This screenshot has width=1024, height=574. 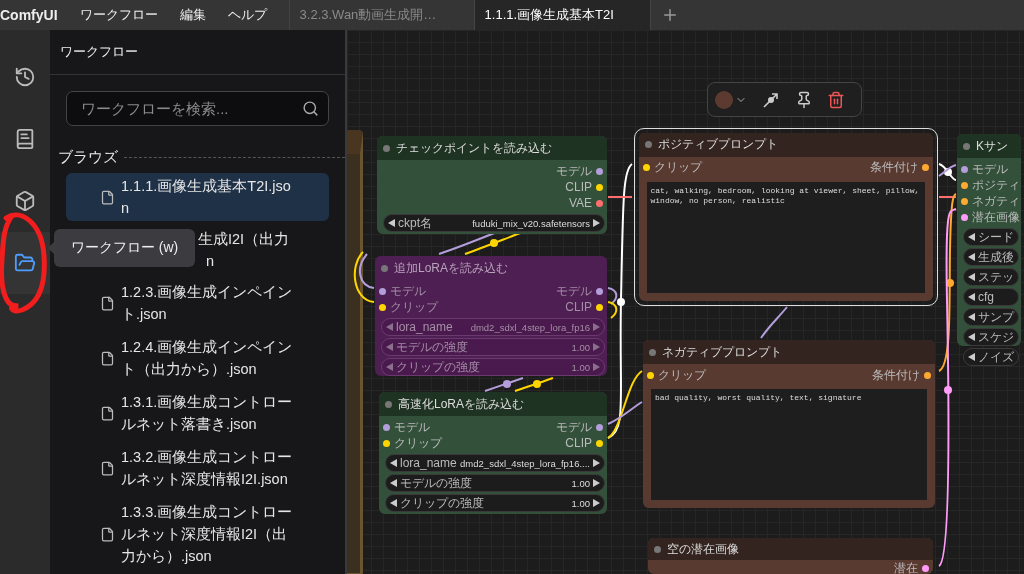 I want to click on port-label: クリップ, so click(x=682, y=375).